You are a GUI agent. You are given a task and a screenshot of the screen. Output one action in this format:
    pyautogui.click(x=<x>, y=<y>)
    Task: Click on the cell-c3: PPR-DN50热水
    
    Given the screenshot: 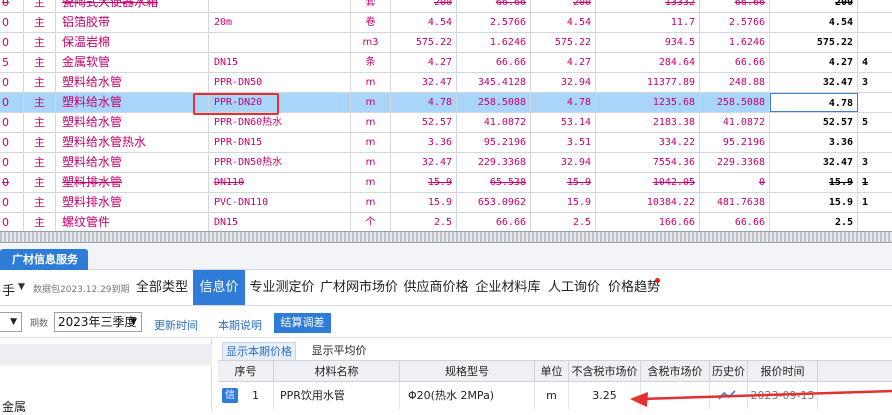 What is the action you would take?
    pyautogui.click(x=280, y=162)
    